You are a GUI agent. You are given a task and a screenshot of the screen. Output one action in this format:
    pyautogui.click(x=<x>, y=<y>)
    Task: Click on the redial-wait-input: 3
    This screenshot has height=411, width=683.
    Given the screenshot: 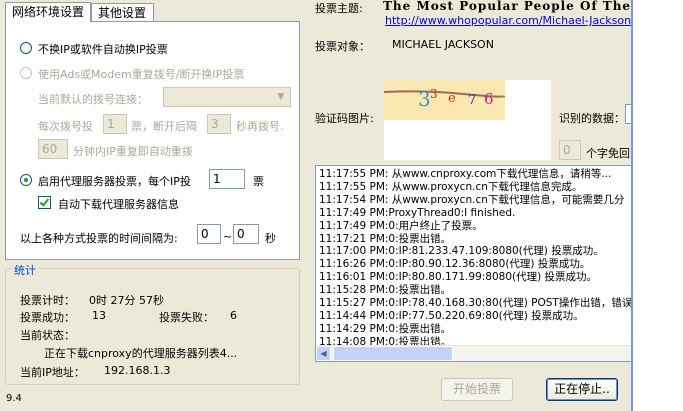 What is the action you would take?
    pyautogui.click(x=219, y=124)
    